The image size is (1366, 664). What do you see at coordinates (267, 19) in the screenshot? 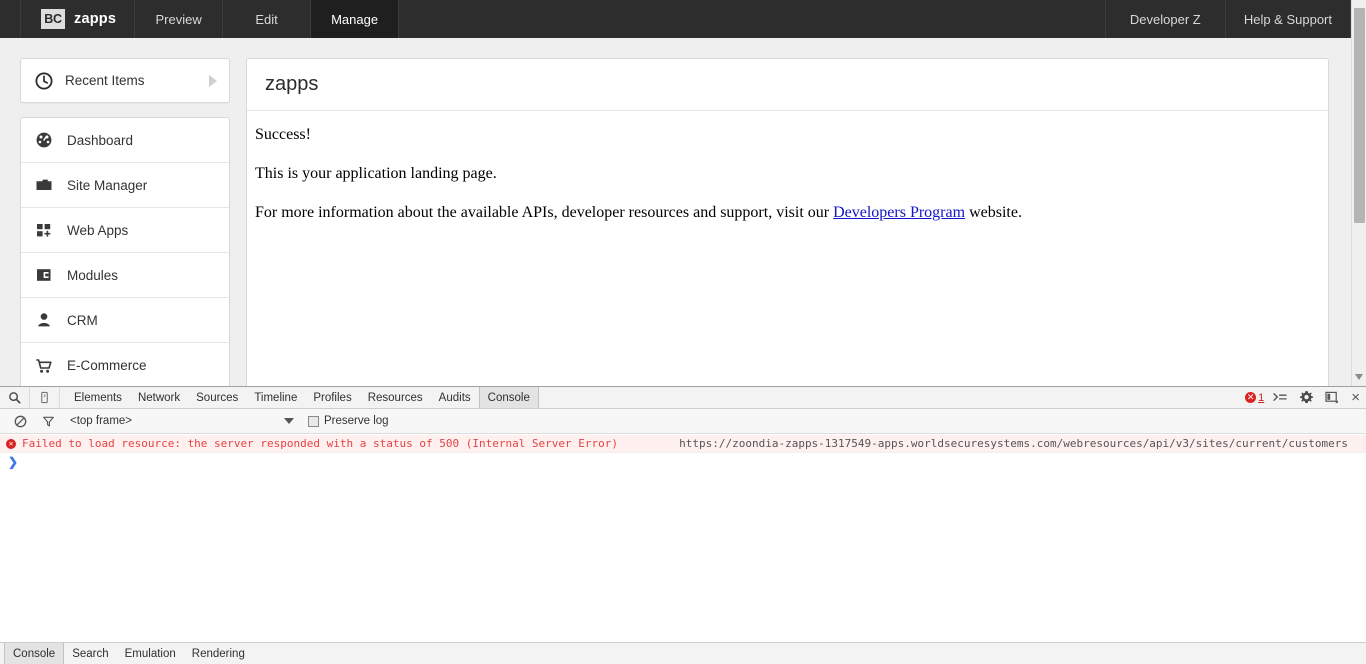
I see `nav-tab-edit: Edit` at bounding box center [267, 19].